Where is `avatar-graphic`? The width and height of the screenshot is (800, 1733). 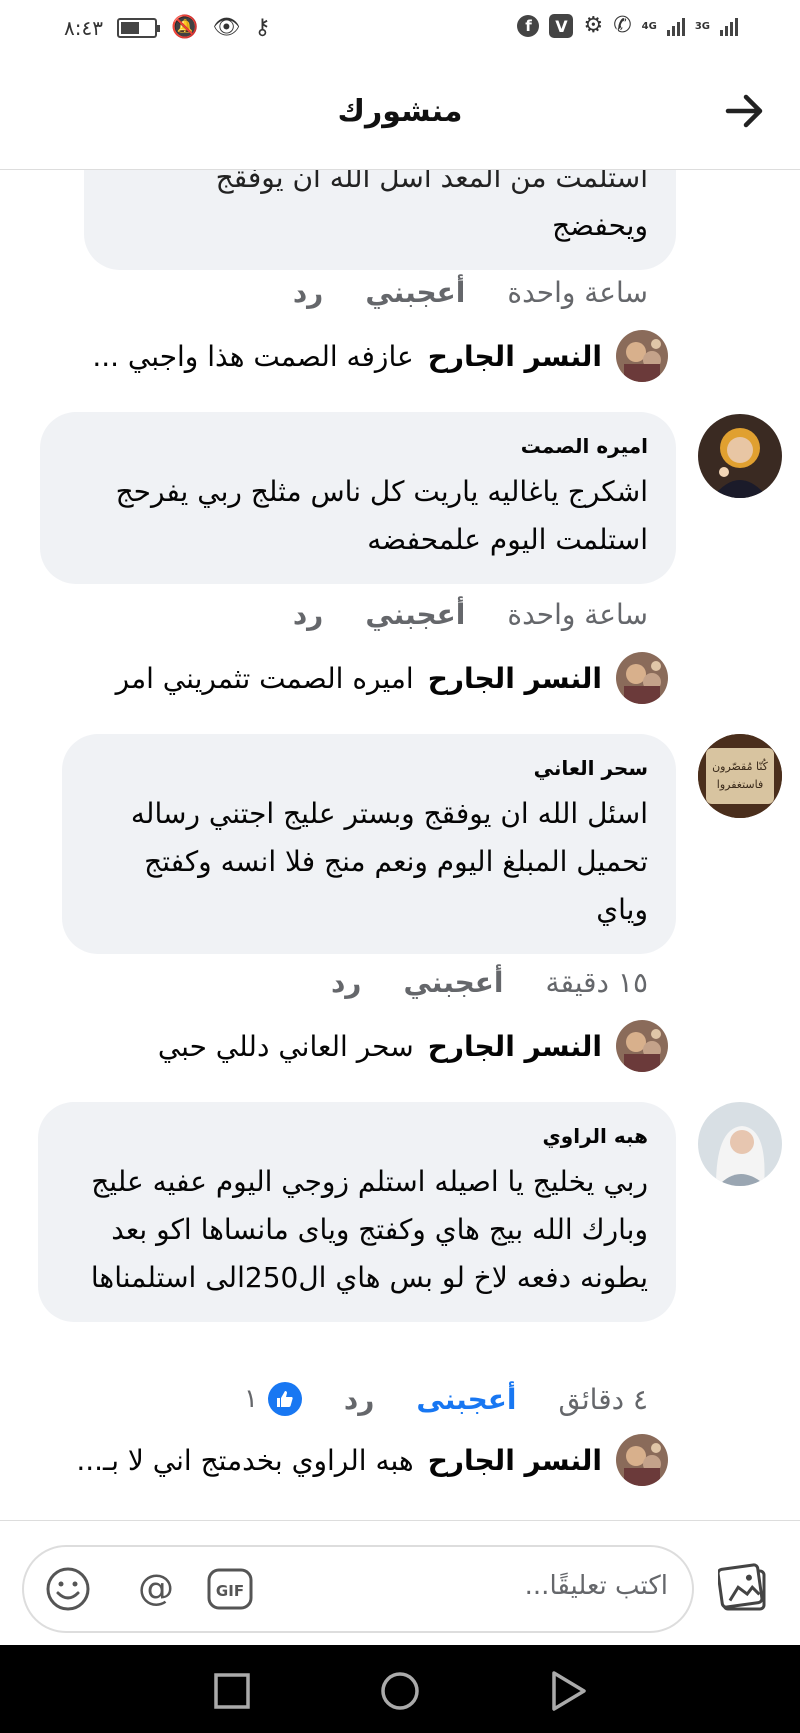
avatar-graphic is located at coordinates (740, 776).